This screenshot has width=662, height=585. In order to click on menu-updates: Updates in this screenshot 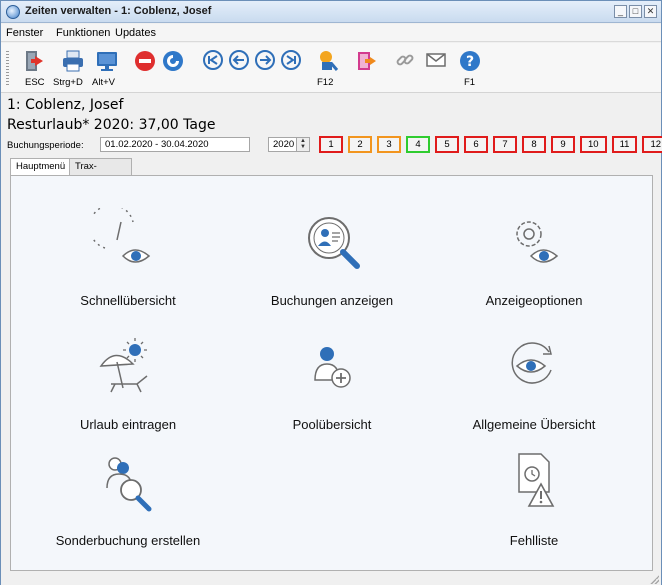, I will do `click(135, 33)`.